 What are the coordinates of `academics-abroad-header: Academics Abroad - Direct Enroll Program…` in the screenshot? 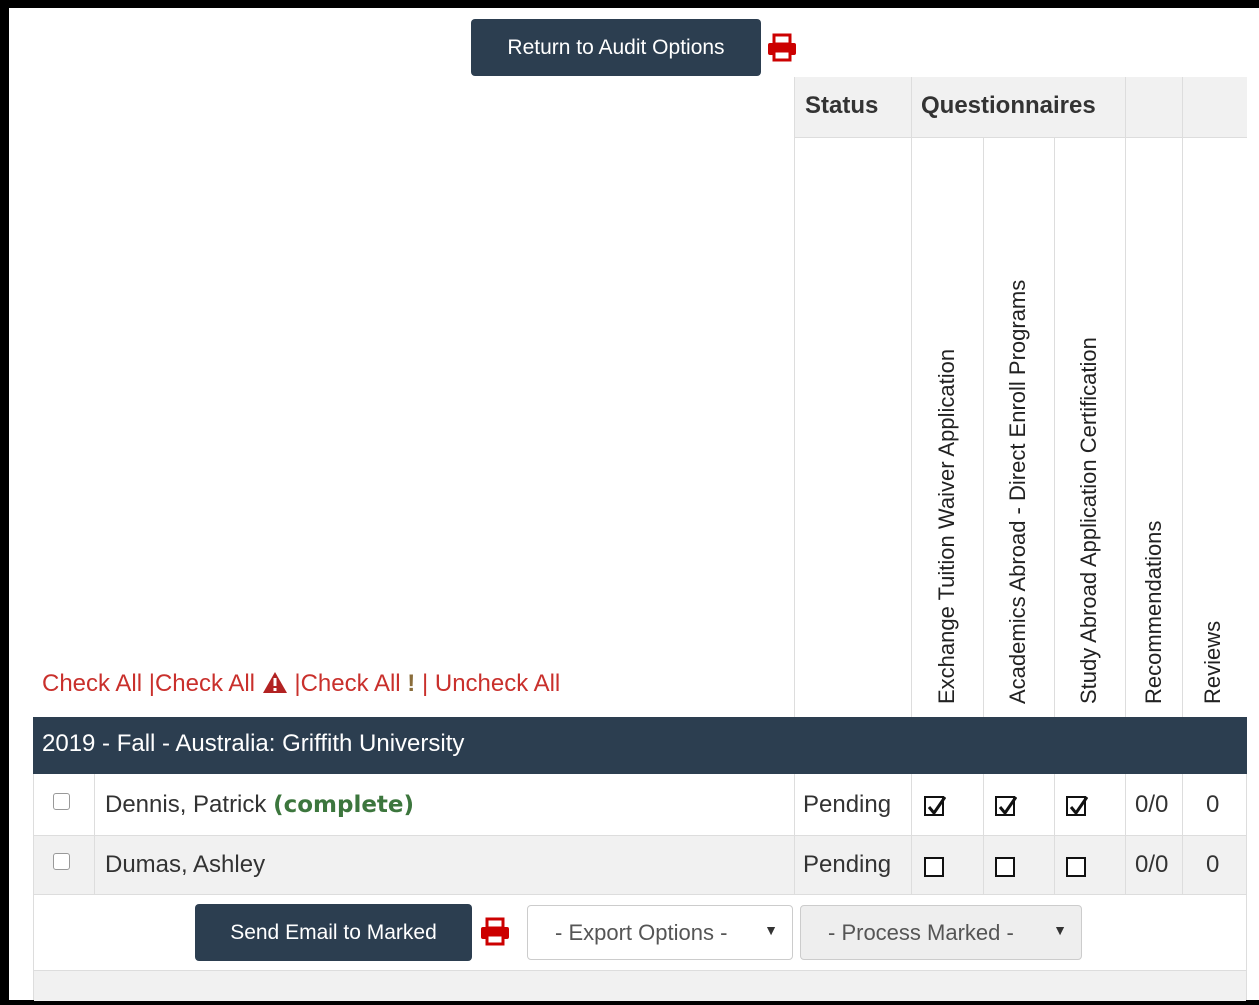 It's located at (1017, 491).